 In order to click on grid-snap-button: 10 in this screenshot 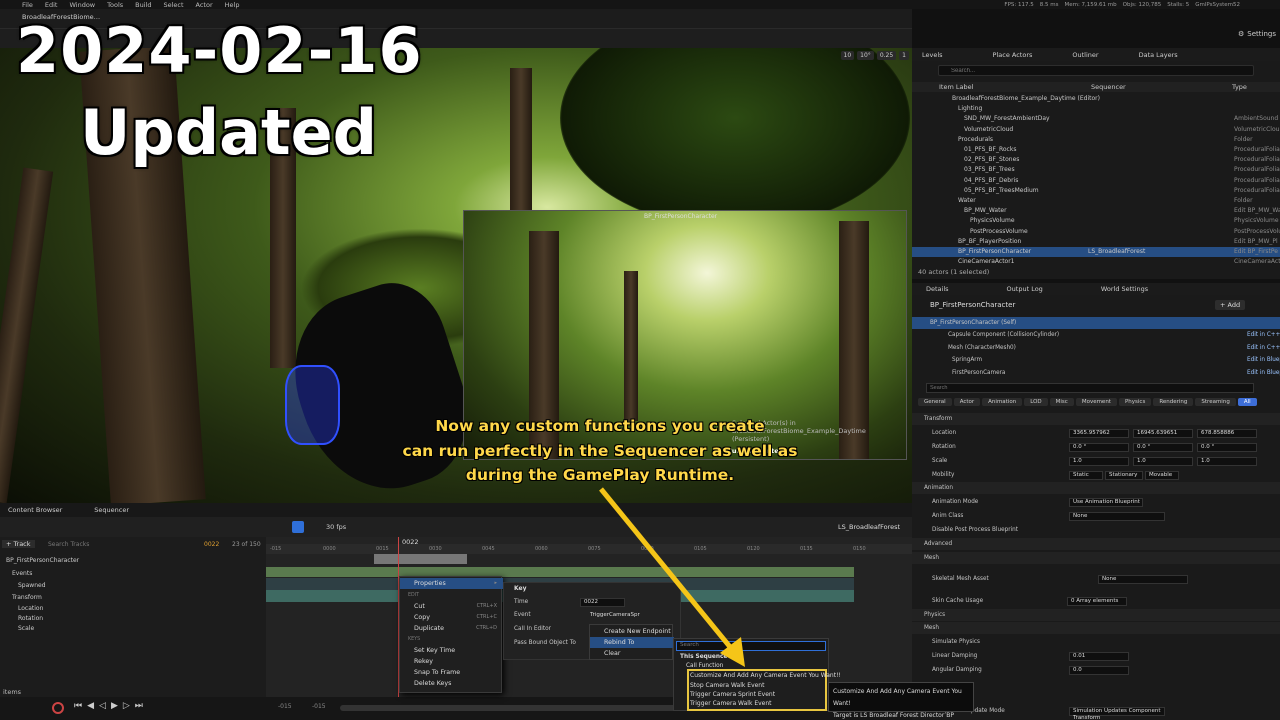, I will do `click(847, 55)`.